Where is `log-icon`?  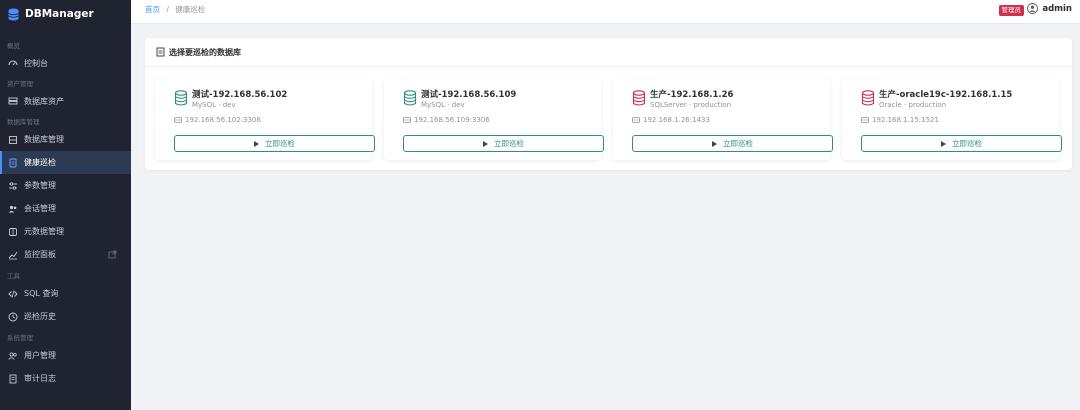
log-icon is located at coordinates (13, 379).